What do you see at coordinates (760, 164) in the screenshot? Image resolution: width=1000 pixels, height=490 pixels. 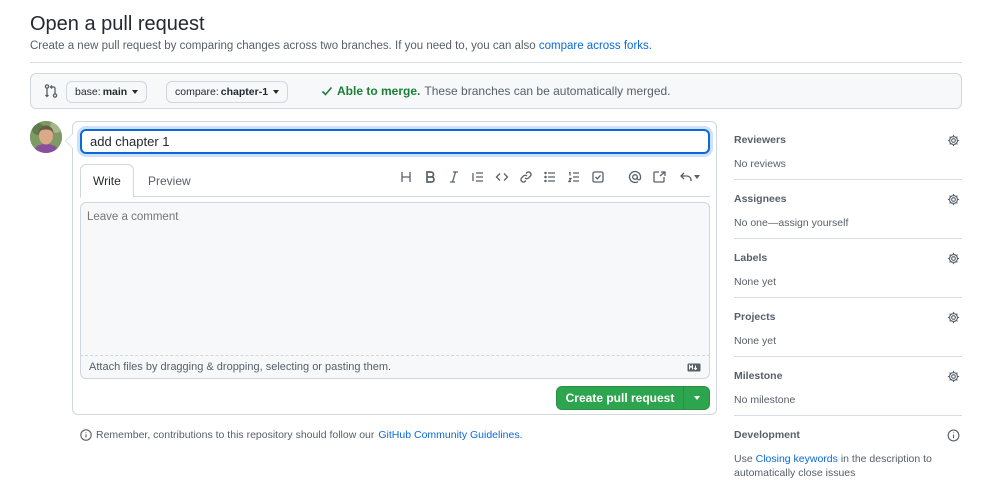 I see `reviewers-value: No reviews` at bounding box center [760, 164].